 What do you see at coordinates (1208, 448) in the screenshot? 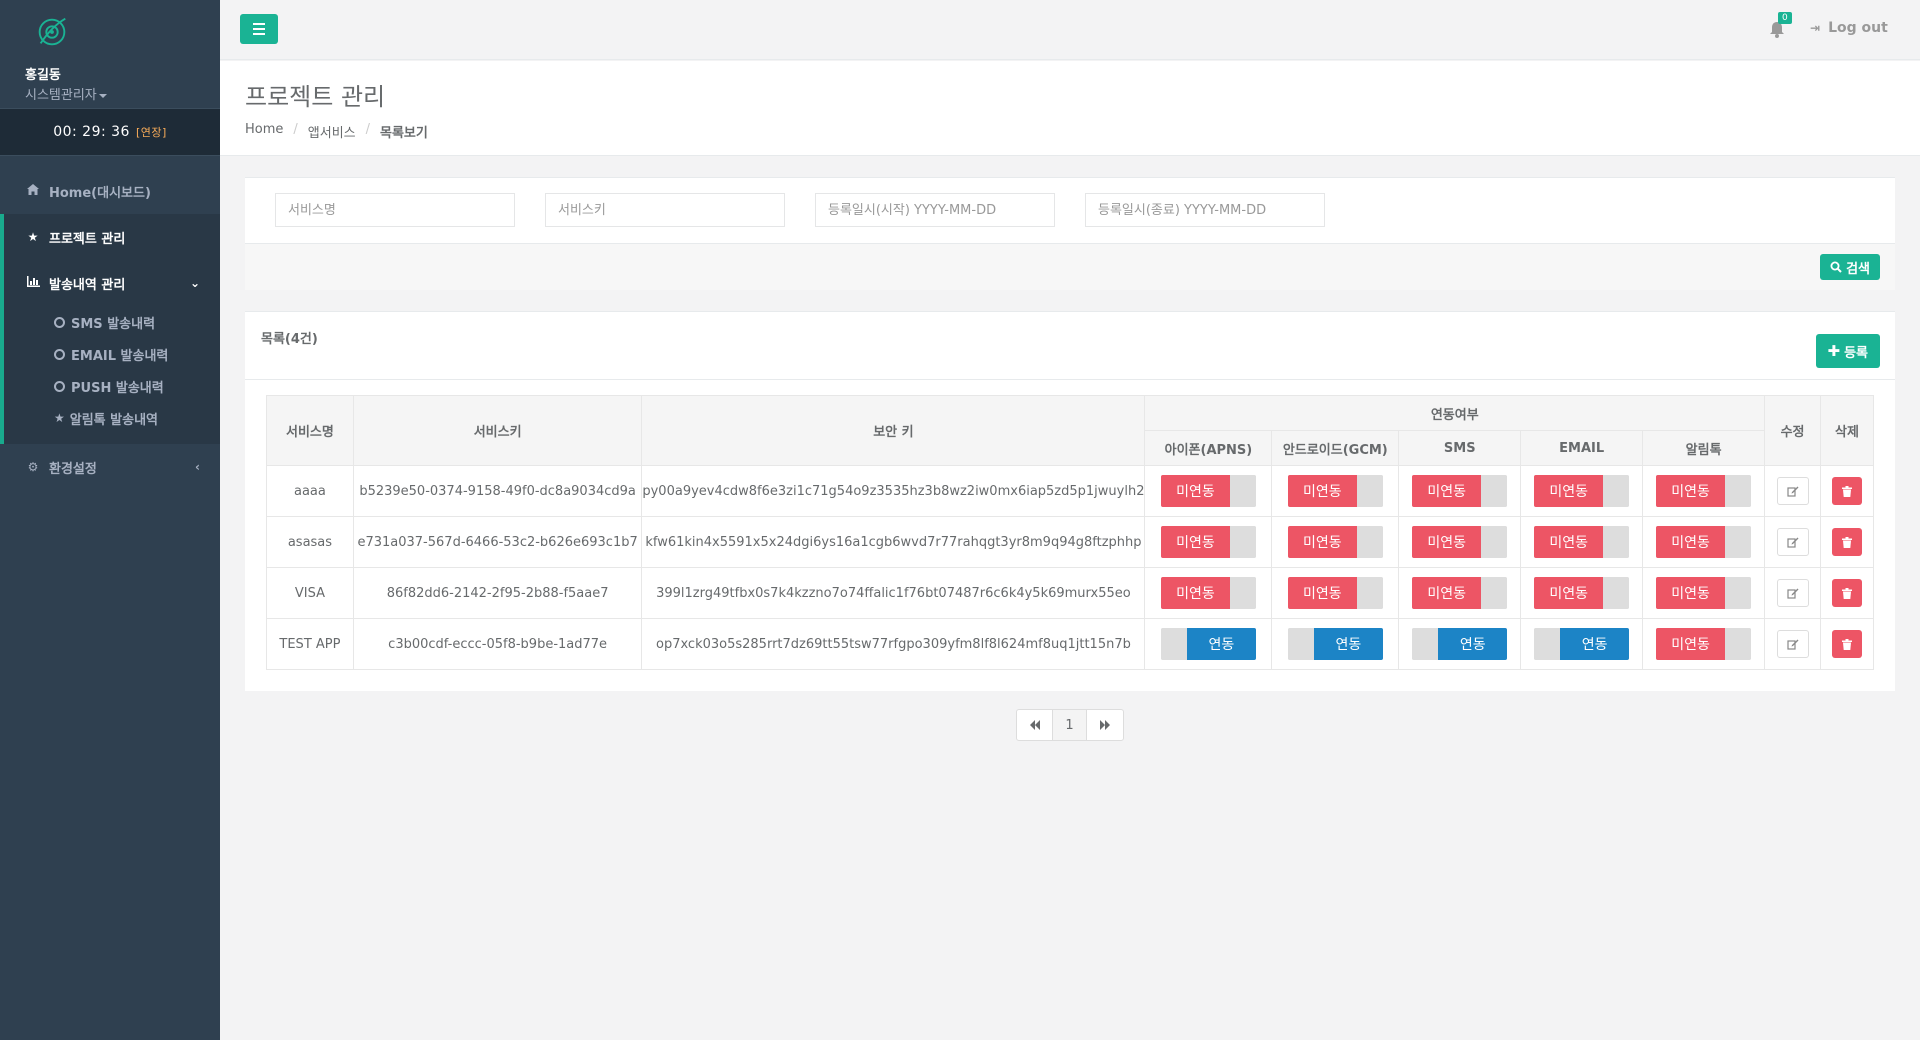
I see `header-apns: 아이폰(APNS)` at bounding box center [1208, 448].